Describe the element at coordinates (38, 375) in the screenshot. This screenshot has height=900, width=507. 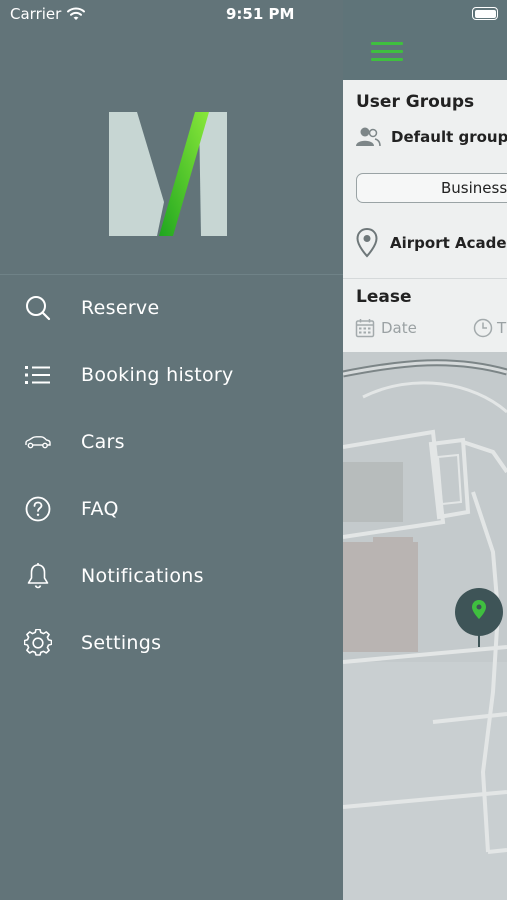
I see `list-icon` at that location.